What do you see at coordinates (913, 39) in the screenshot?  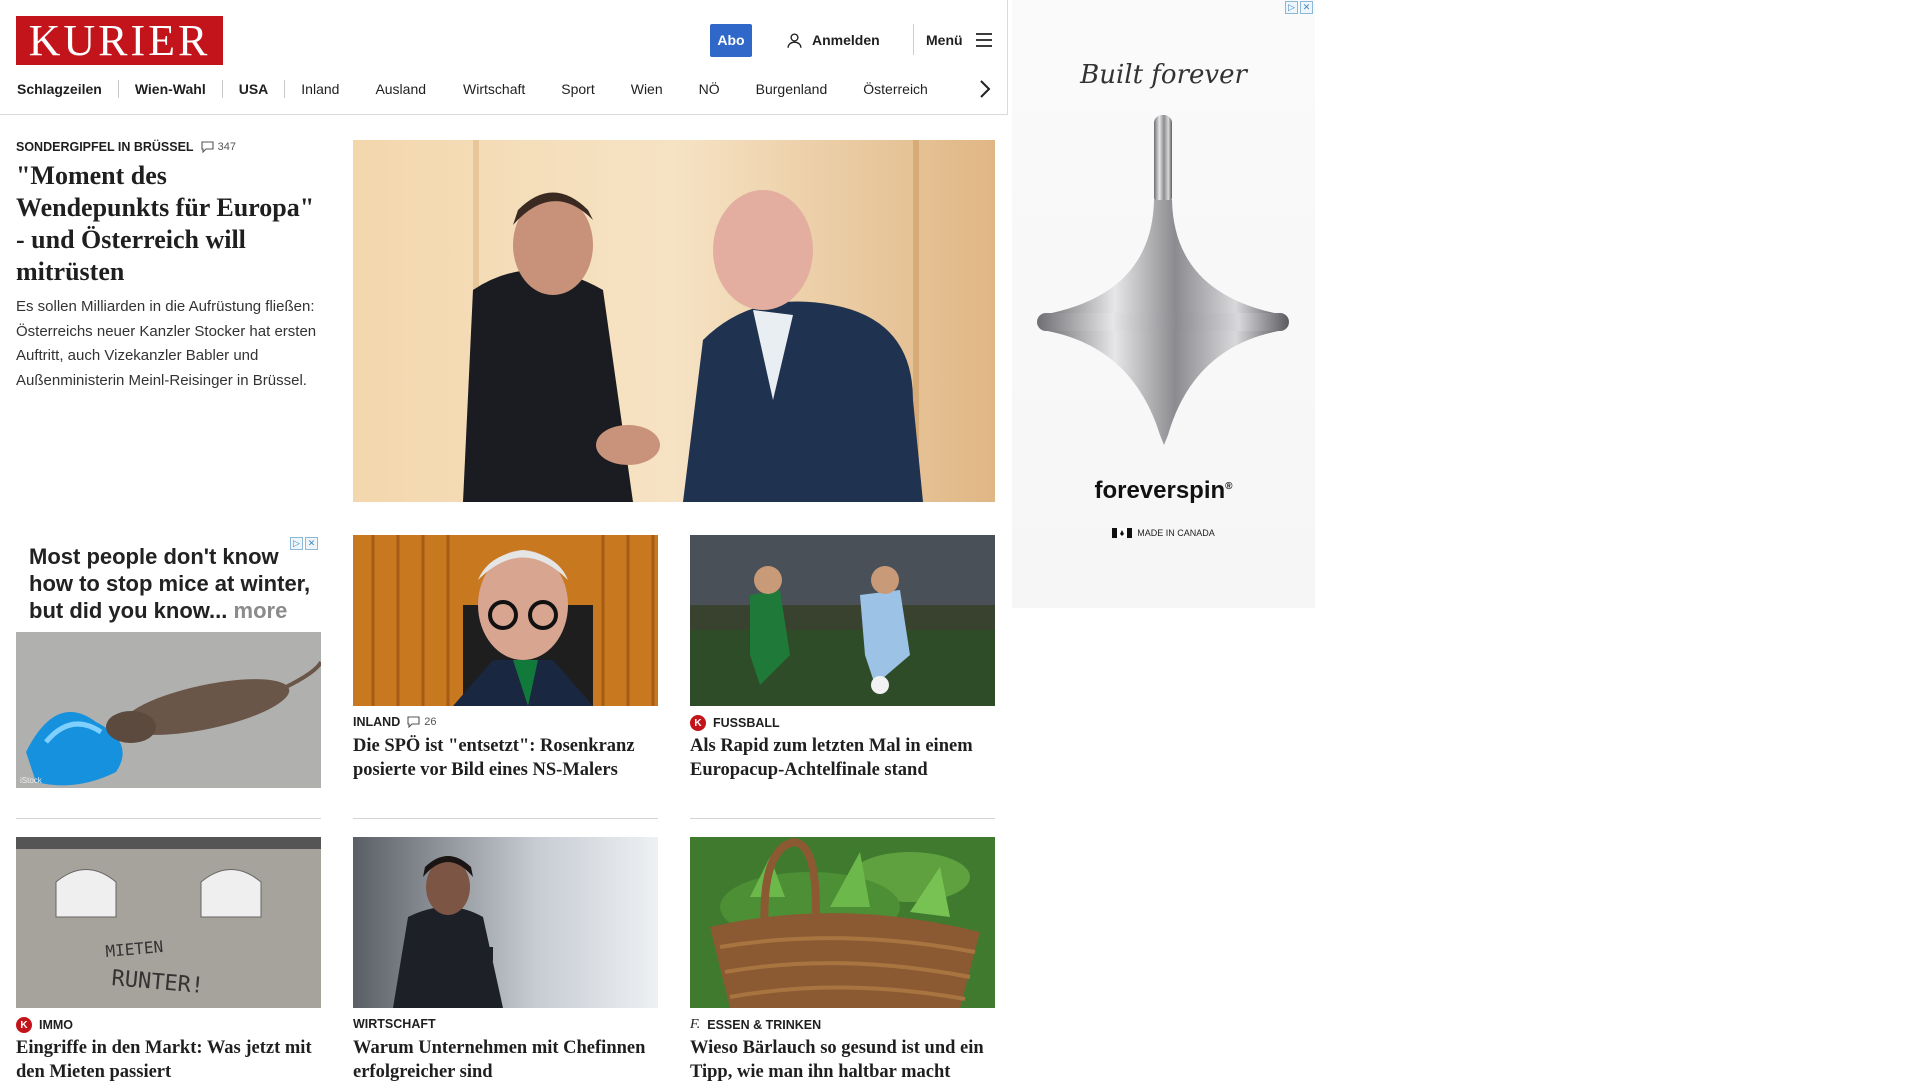 I see `header-divider` at bounding box center [913, 39].